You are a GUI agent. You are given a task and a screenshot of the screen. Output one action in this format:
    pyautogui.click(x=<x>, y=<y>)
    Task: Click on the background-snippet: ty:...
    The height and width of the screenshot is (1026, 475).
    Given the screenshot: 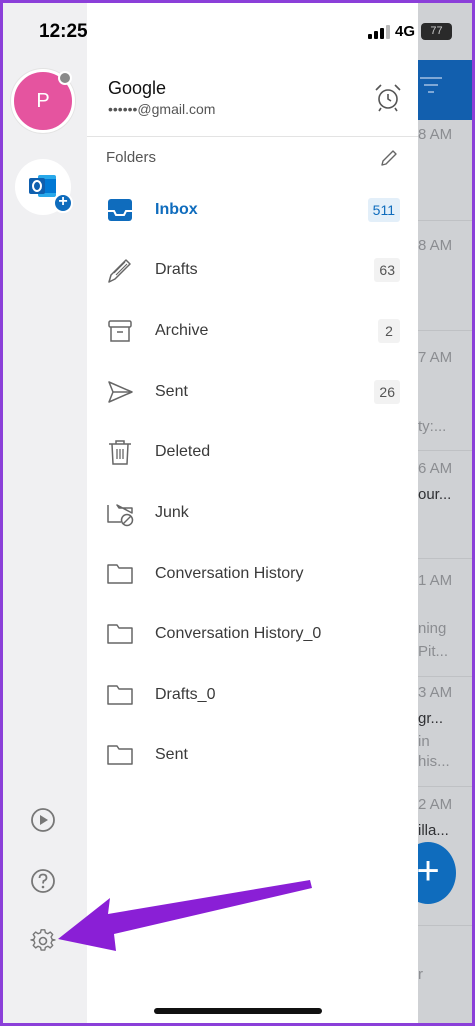 What is the action you would take?
    pyautogui.click(x=432, y=426)
    